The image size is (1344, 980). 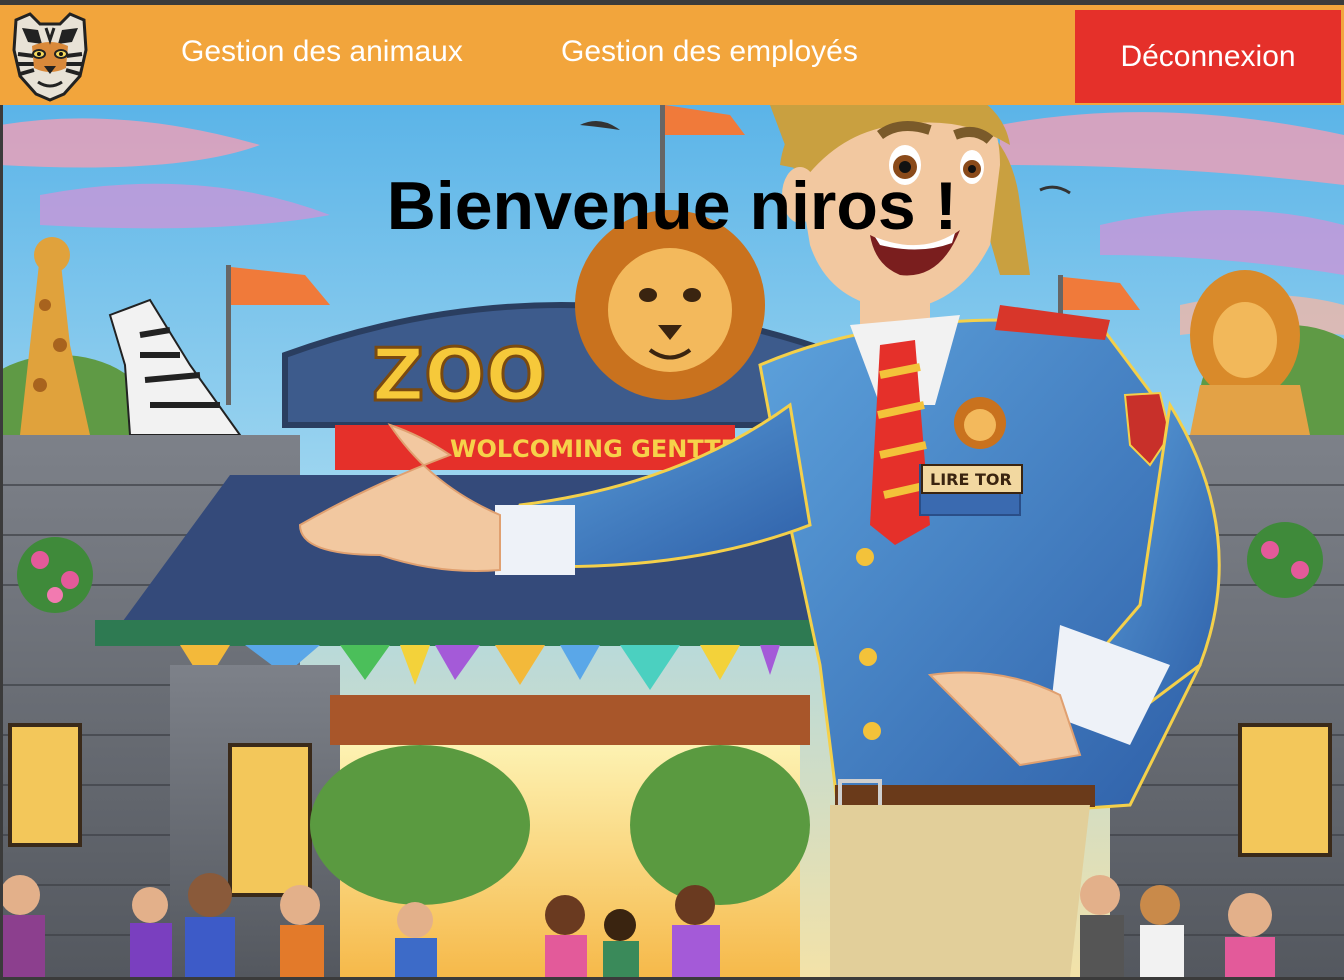 What do you see at coordinates (1208, 56) in the screenshot?
I see `logout-button: Déconnexion` at bounding box center [1208, 56].